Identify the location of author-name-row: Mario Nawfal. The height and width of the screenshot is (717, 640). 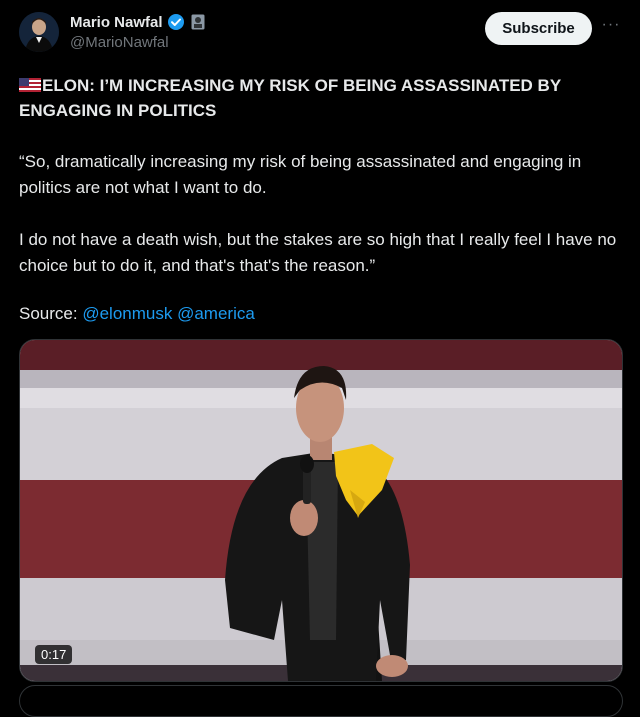
(137, 22).